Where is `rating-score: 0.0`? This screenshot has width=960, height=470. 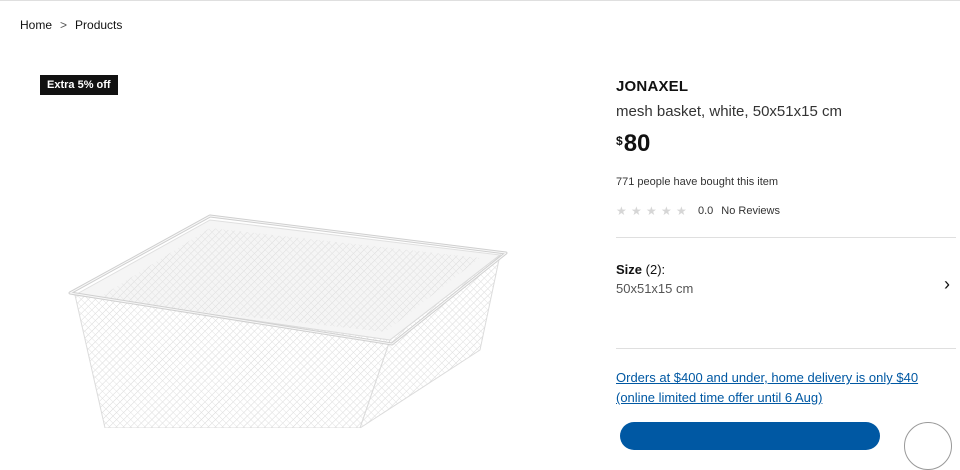 rating-score: 0.0 is located at coordinates (706, 211).